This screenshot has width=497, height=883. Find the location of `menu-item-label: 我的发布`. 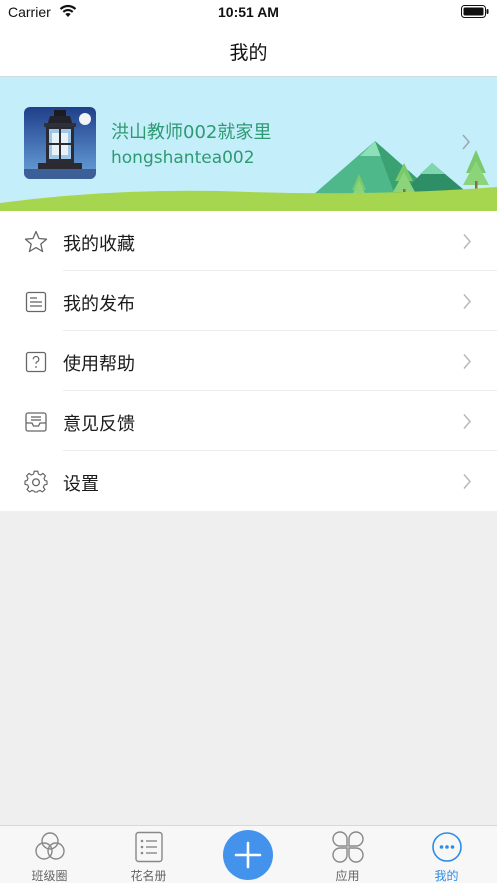

menu-item-label: 我的发布 is located at coordinates (99, 304).